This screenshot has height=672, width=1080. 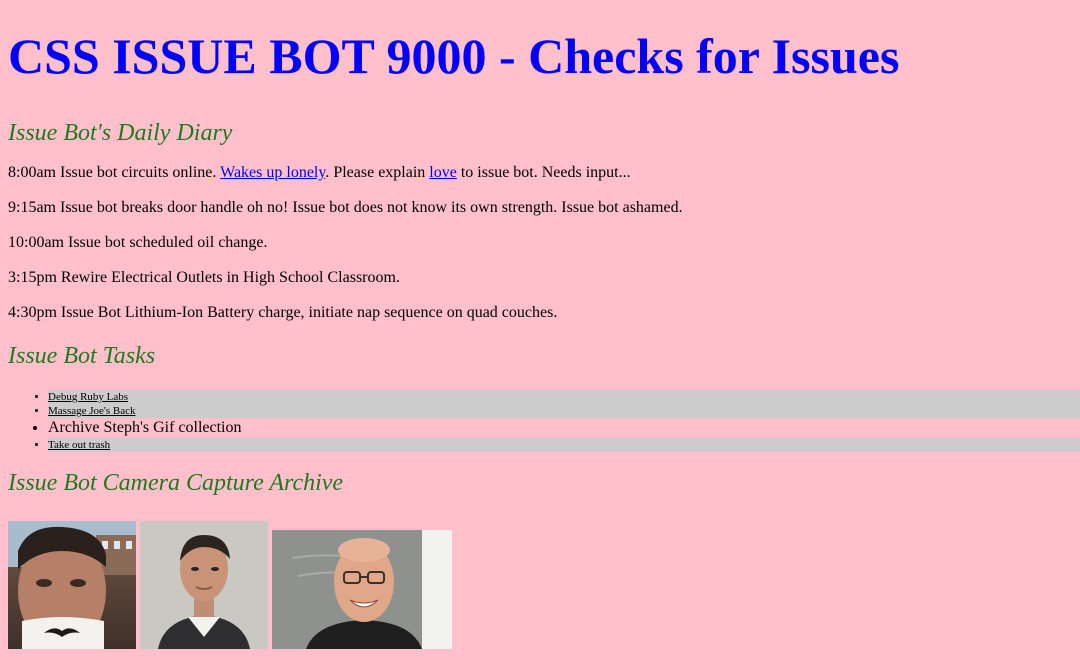 I want to click on diary-entry-text: 8:00am Issue bot circuits online., so click(x=114, y=172).